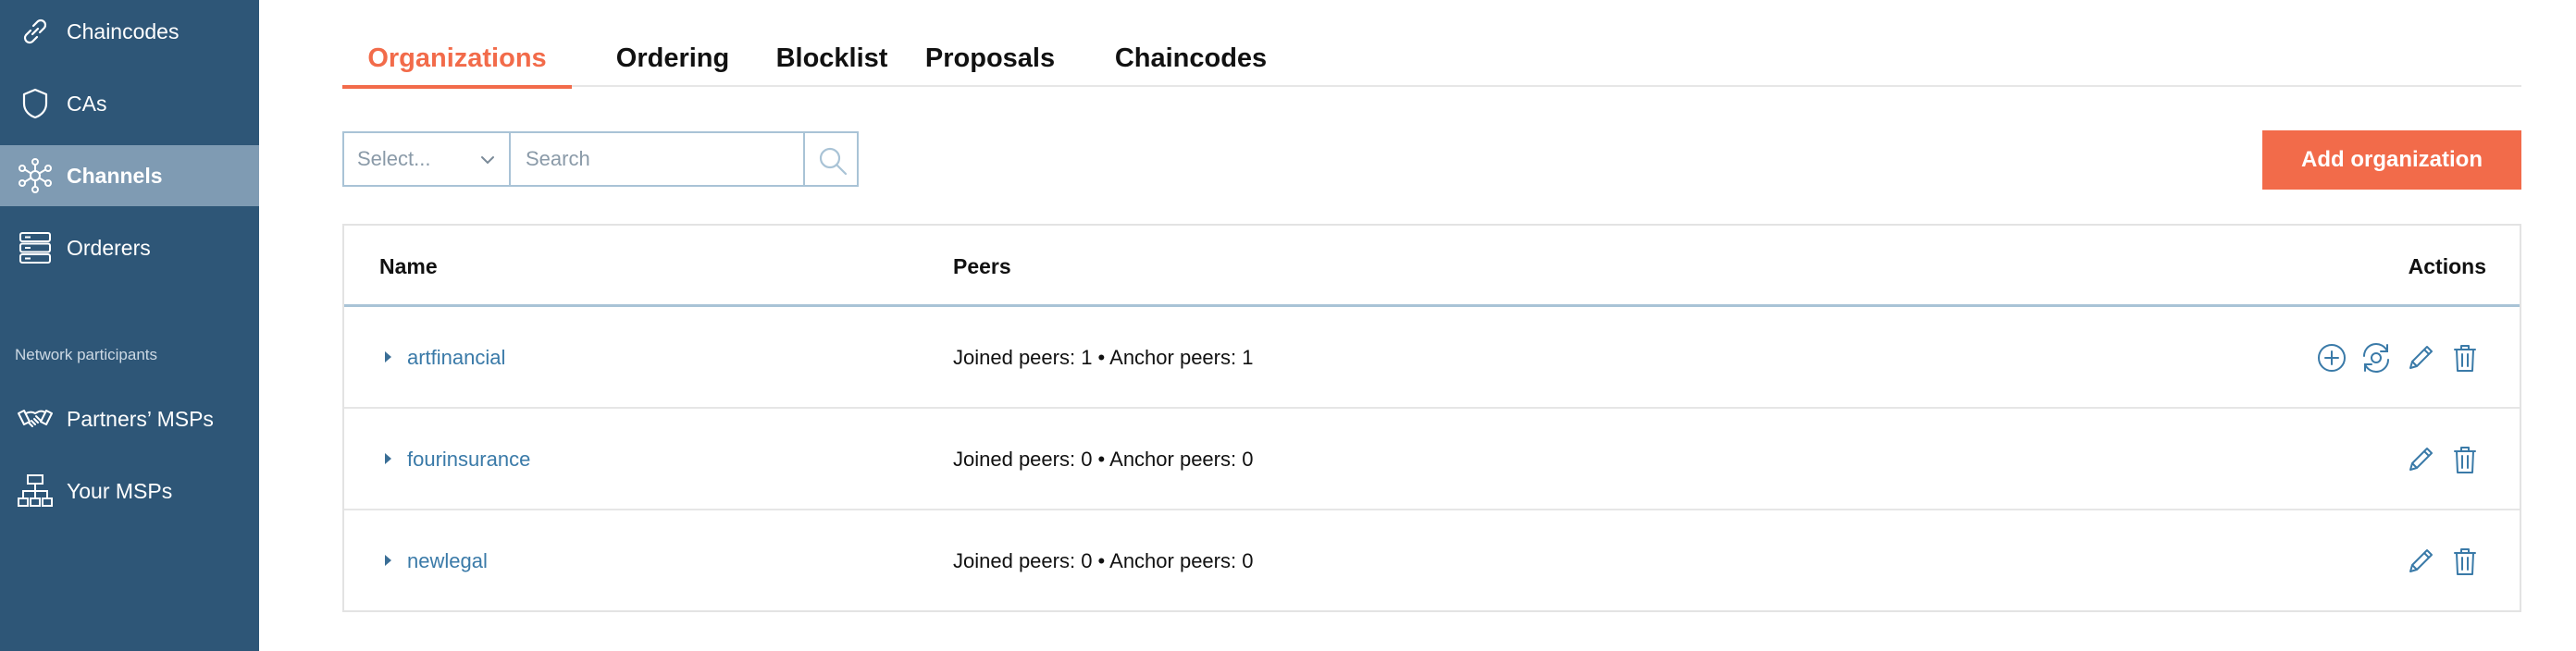  Describe the element at coordinates (832, 60) in the screenshot. I see `tab-blocklist: Blocklist` at that location.